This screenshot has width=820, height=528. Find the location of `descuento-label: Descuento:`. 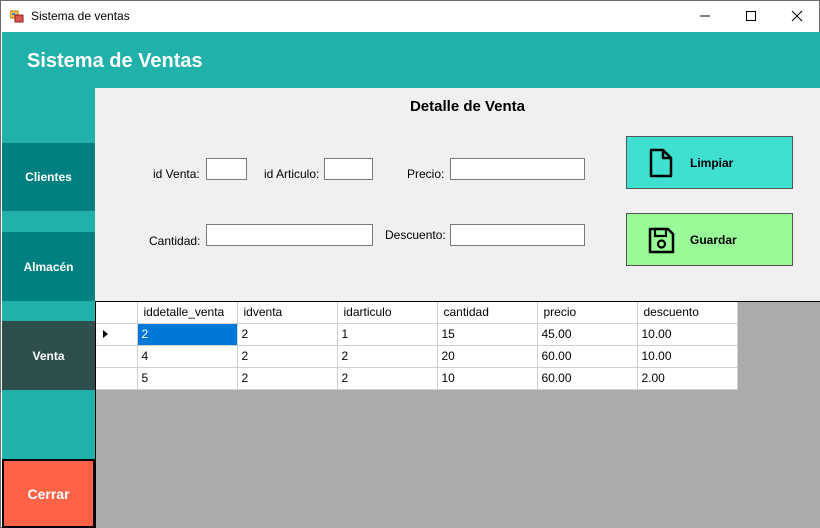

descuento-label: Descuento: is located at coordinates (415, 235).